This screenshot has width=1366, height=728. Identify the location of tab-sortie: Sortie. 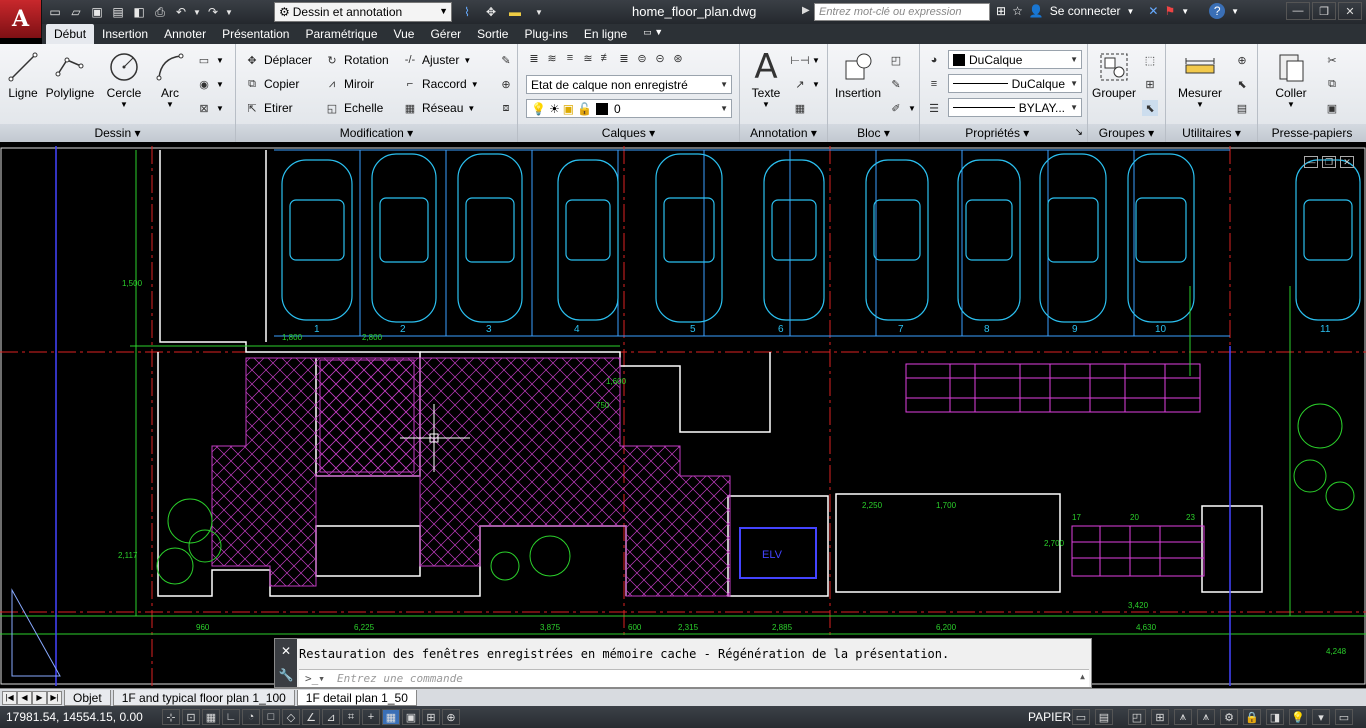
(492, 34).